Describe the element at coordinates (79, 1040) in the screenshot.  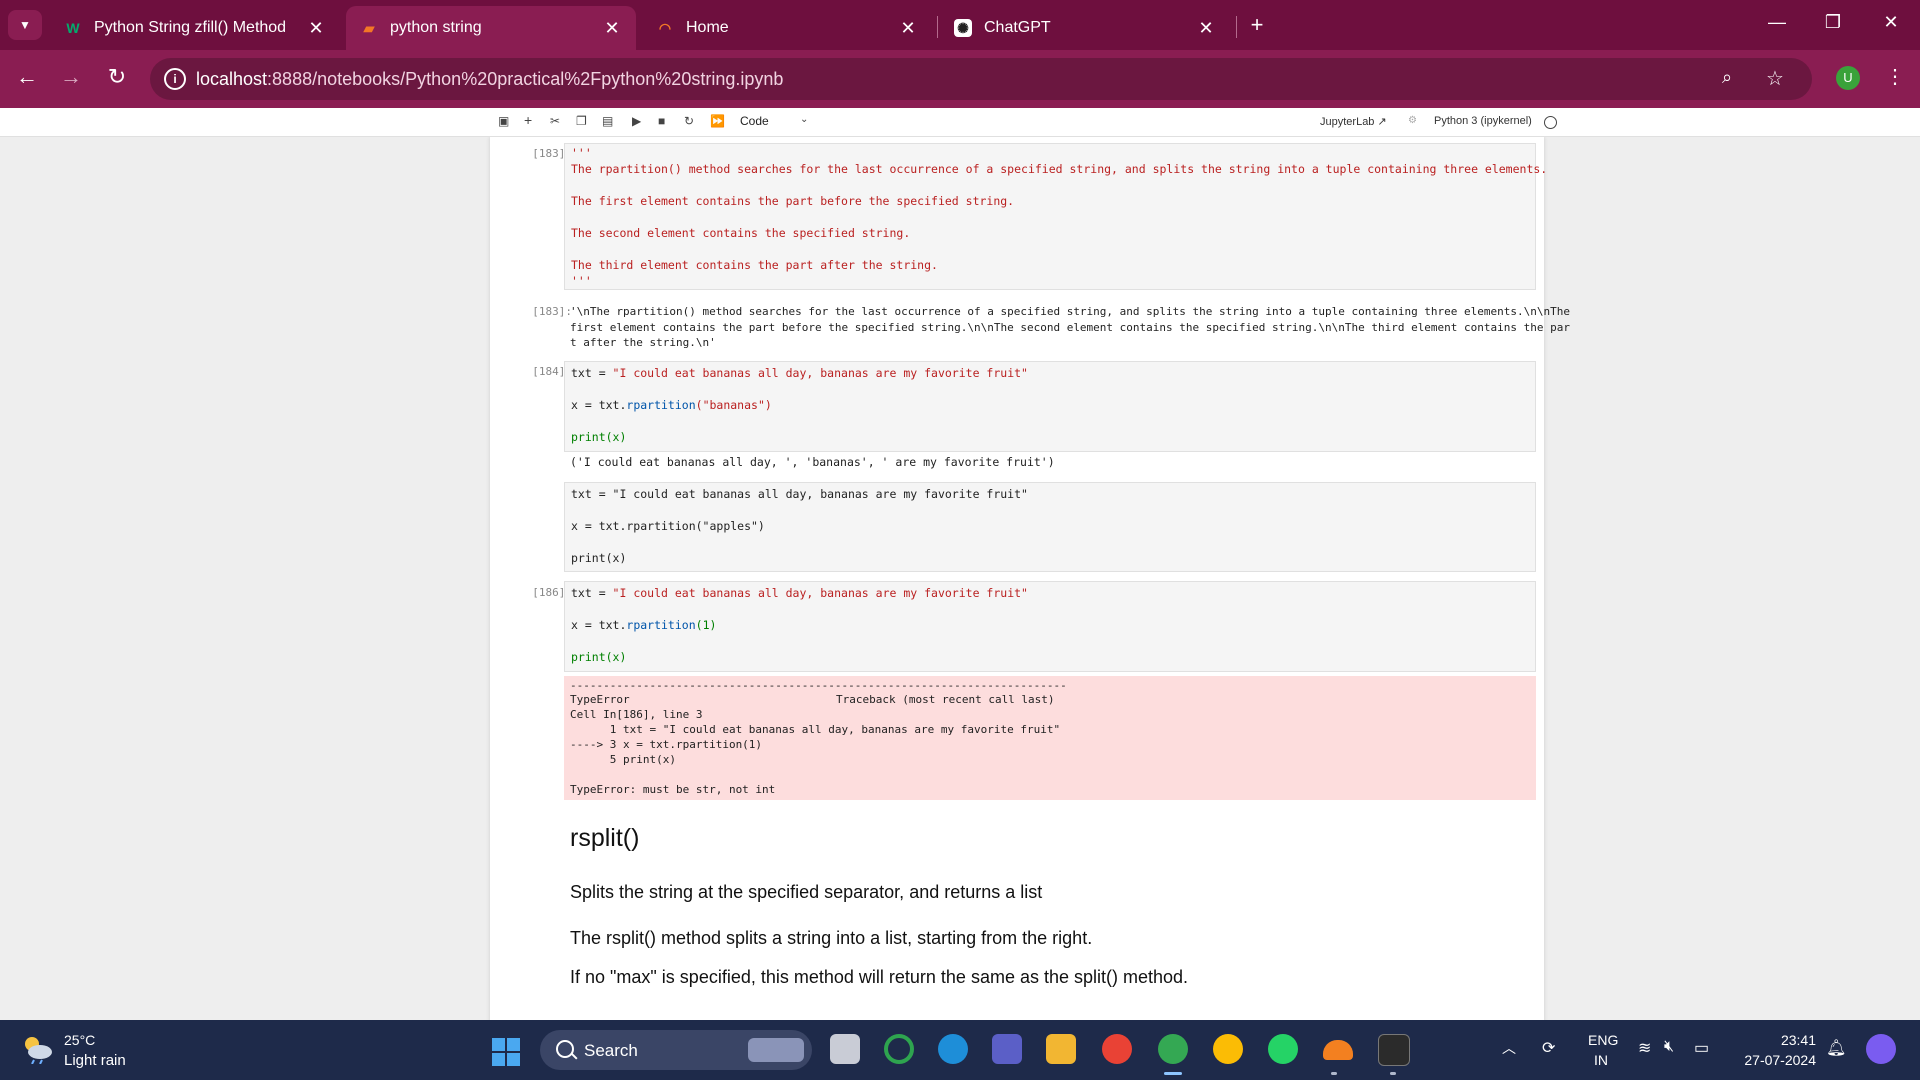
I see `weather-temperature: 25°C` at that location.